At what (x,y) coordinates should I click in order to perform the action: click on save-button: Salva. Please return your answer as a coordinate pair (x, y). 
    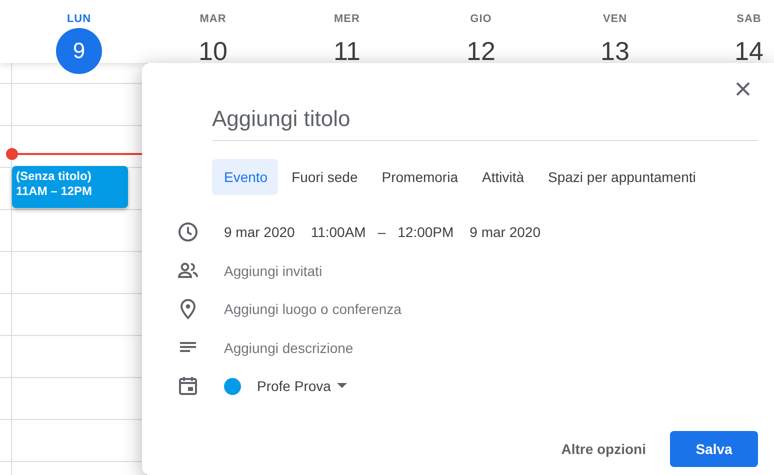
    Looking at the image, I should click on (714, 449).